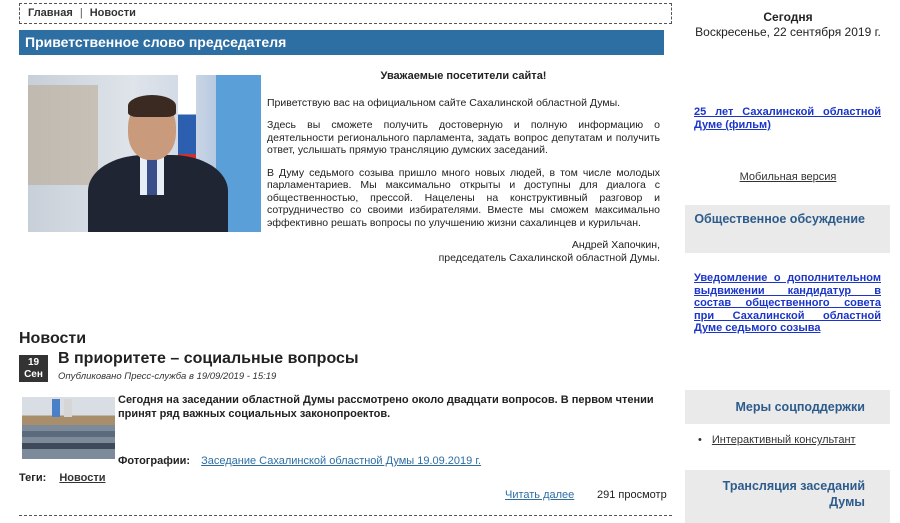  What do you see at coordinates (549, 257) in the screenshot?
I see `signature-role: председатель Сахалинской областной Думы.` at bounding box center [549, 257].